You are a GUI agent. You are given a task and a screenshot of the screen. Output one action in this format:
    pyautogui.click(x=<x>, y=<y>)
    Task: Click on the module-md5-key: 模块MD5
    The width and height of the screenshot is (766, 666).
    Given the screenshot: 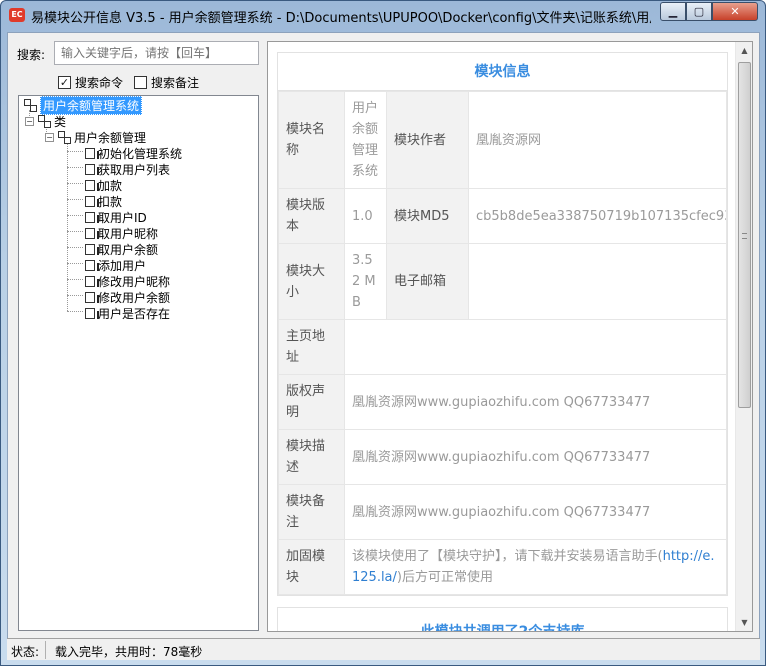 What is the action you would take?
    pyautogui.click(x=427, y=216)
    